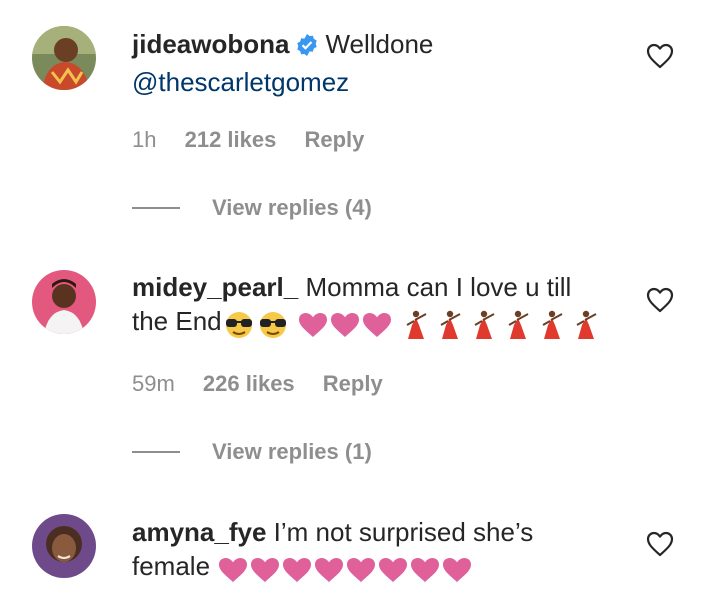 Image resolution: width=720 pixels, height=605 pixels. Describe the element at coordinates (144, 139) in the screenshot. I see `timestamp: 1h` at that location.